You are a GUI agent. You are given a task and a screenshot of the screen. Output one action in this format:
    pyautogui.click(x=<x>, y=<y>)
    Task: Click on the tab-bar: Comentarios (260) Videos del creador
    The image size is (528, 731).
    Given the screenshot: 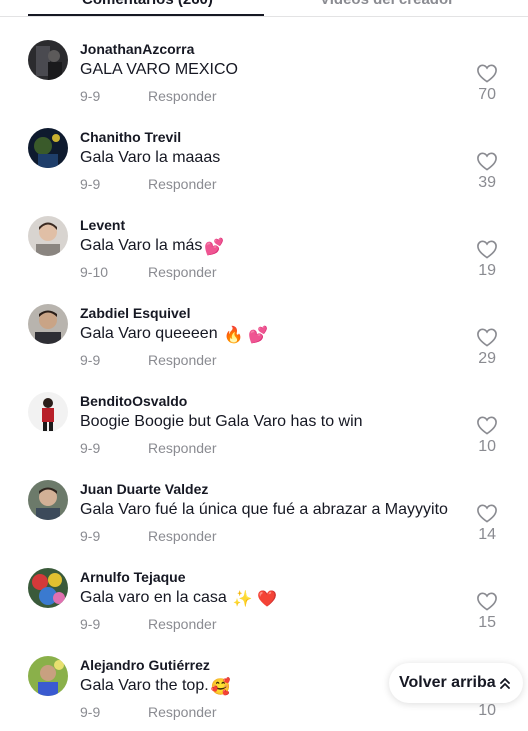 What is the action you would take?
    pyautogui.click(x=264, y=8)
    